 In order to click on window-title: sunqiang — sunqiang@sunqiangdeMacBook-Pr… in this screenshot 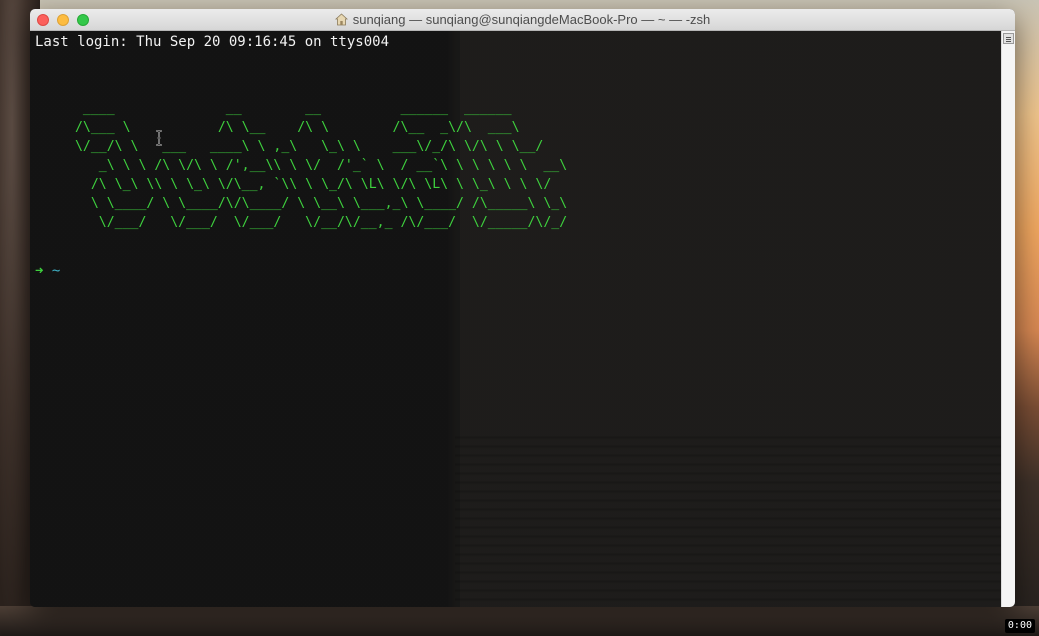, I will do `click(531, 19)`.